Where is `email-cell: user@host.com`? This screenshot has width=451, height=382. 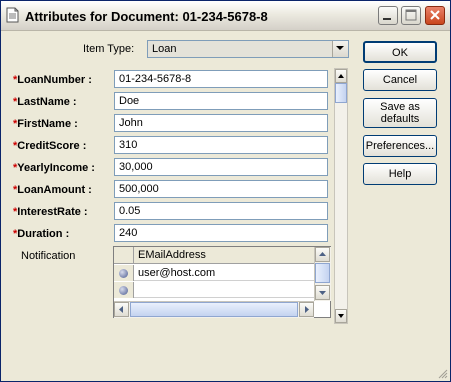
email-cell: user@host.com is located at coordinates (176, 273).